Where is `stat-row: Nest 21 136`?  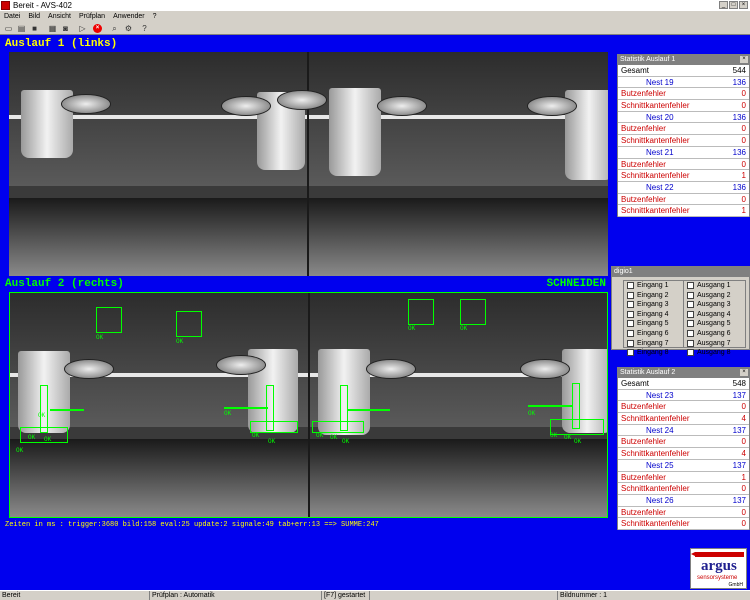
stat-row: Nest 21 136 is located at coordinates (683, 152).